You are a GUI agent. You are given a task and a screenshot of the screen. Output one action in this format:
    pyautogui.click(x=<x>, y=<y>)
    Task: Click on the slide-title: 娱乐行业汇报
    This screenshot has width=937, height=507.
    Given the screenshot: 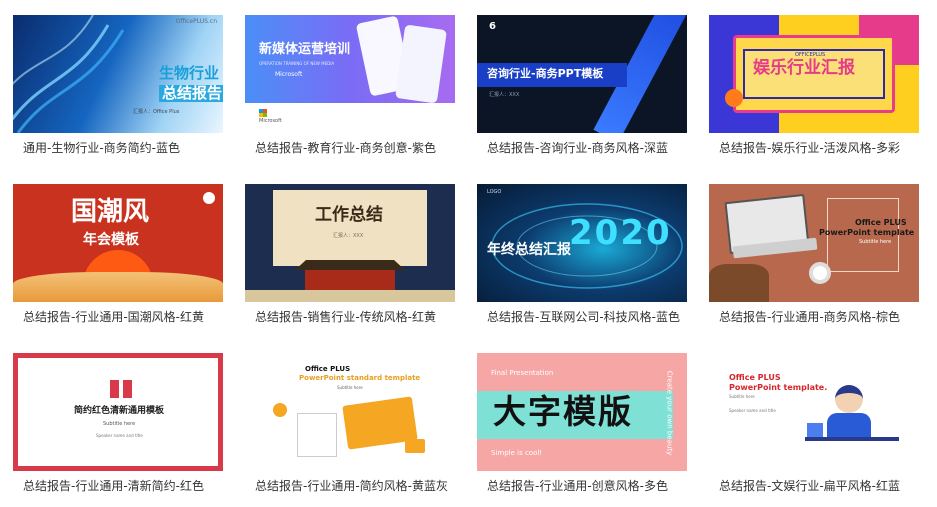 What is the action you would take?
    pyautogui.click(x=804, y=68)
    